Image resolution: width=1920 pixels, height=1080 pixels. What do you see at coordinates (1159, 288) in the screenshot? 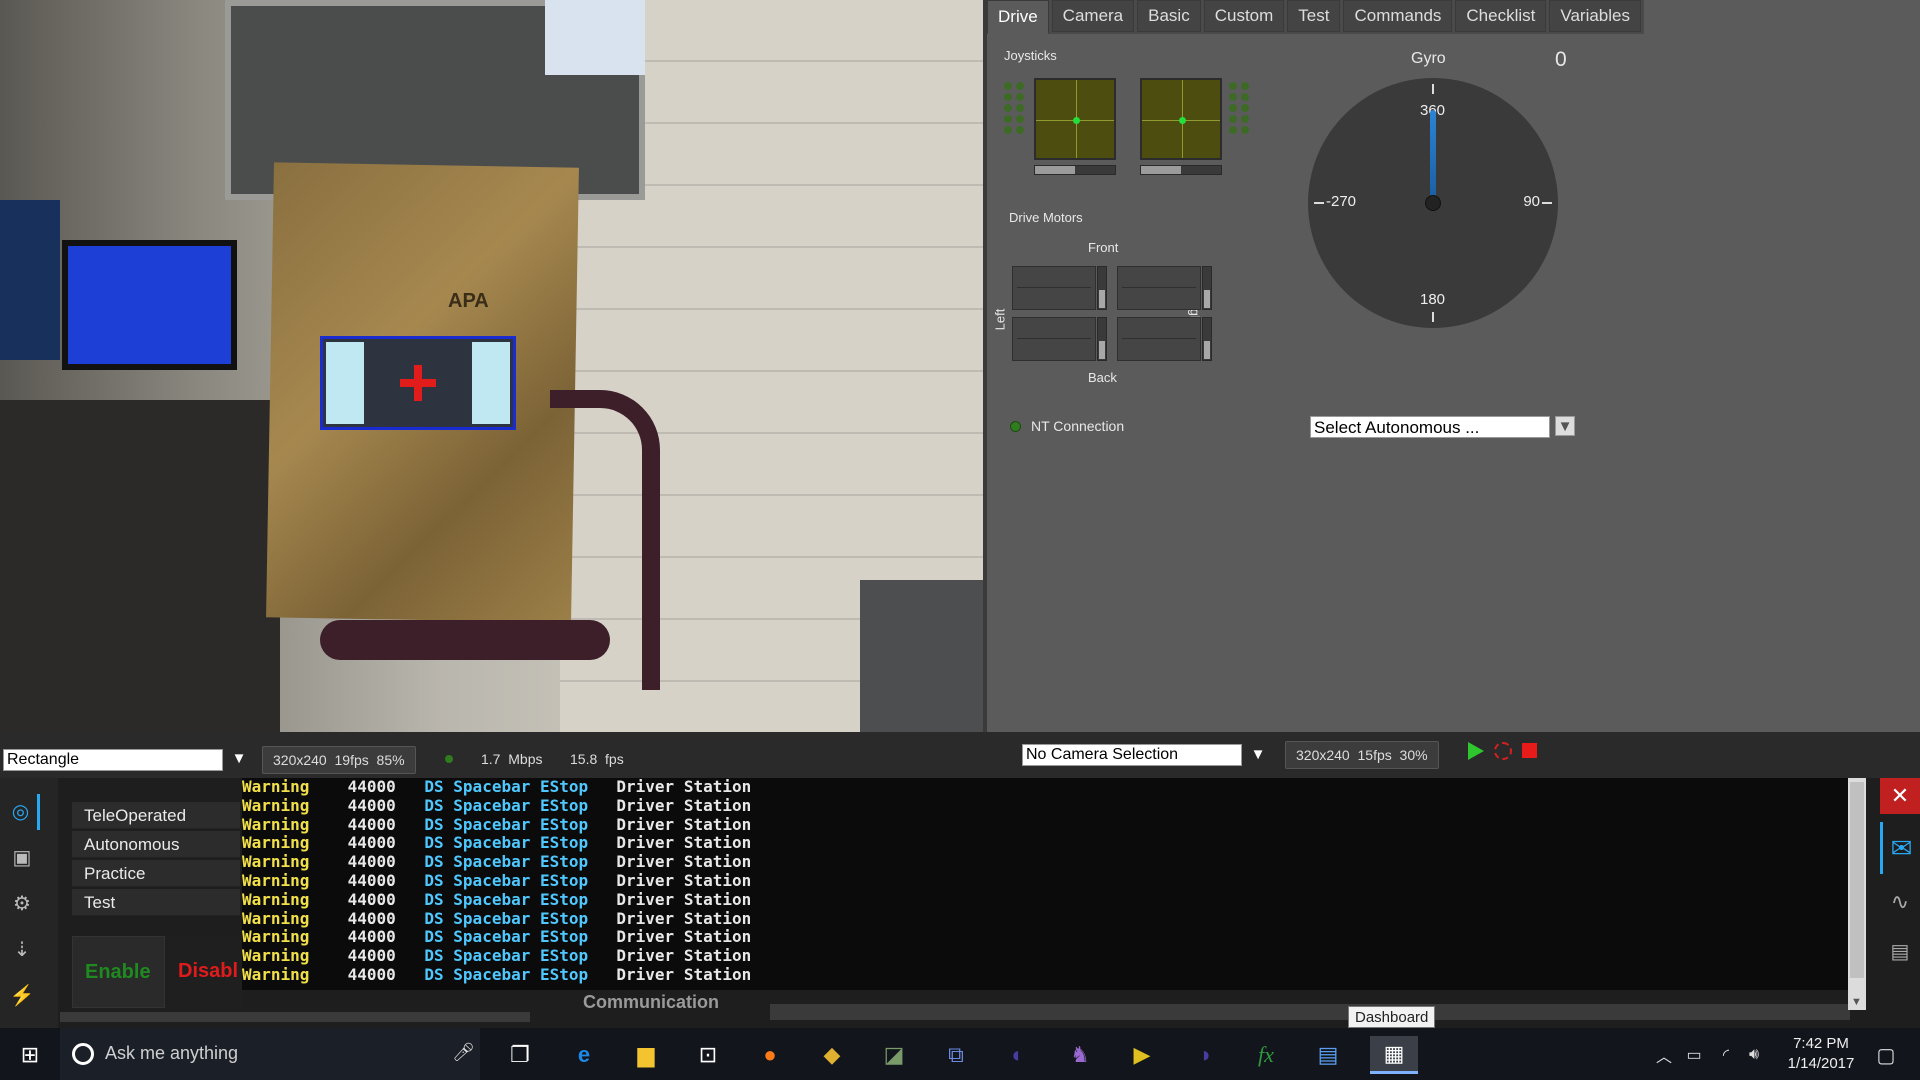
I see `motor-front-right` at bounding box center [1159, 288].